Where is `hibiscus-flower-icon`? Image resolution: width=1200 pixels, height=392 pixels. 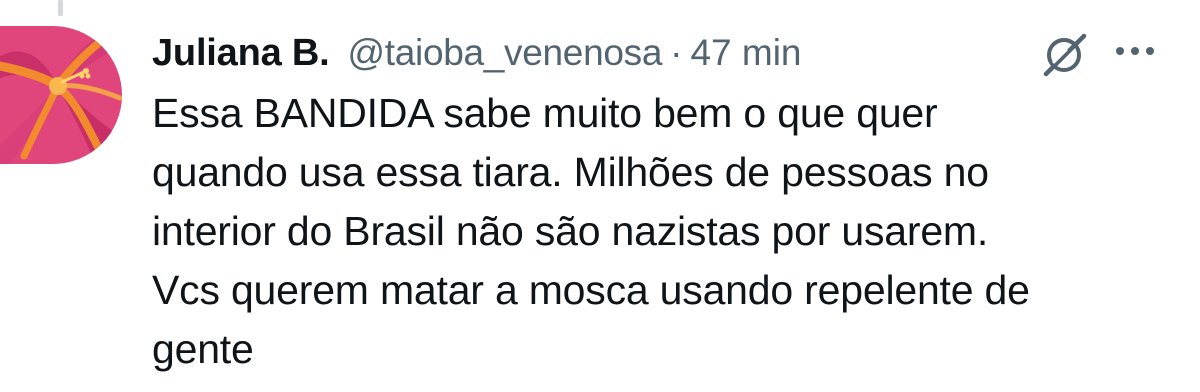 hibiscus-flower-icon is located at coordinates (61, 95).